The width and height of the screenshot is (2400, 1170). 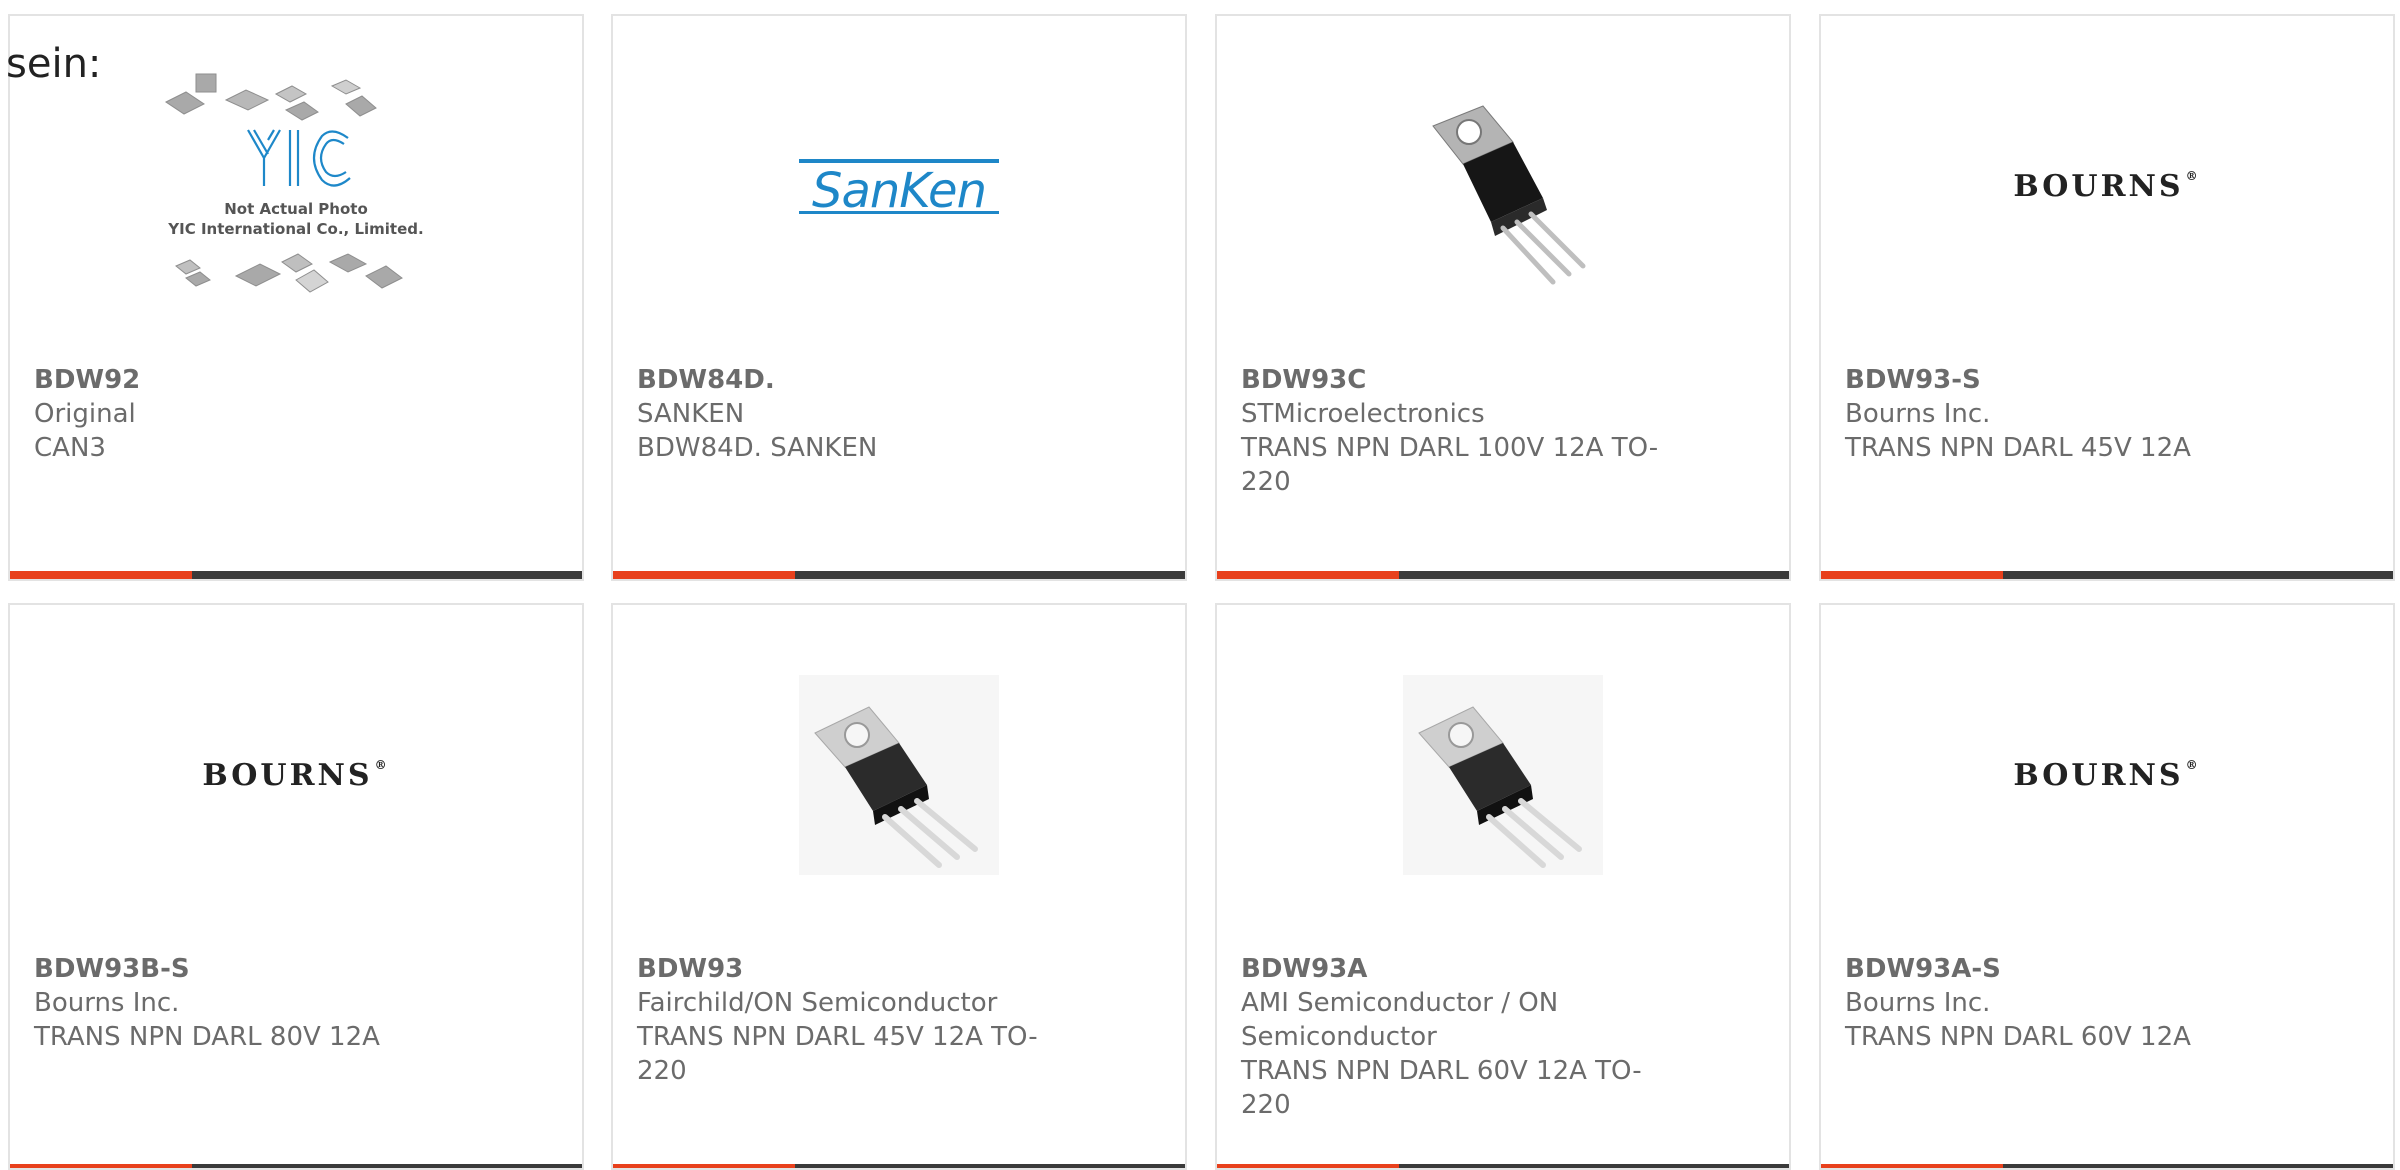 I want to click on not-actual-photo-text: Not Actual Photo, so click(x=296, y=209).